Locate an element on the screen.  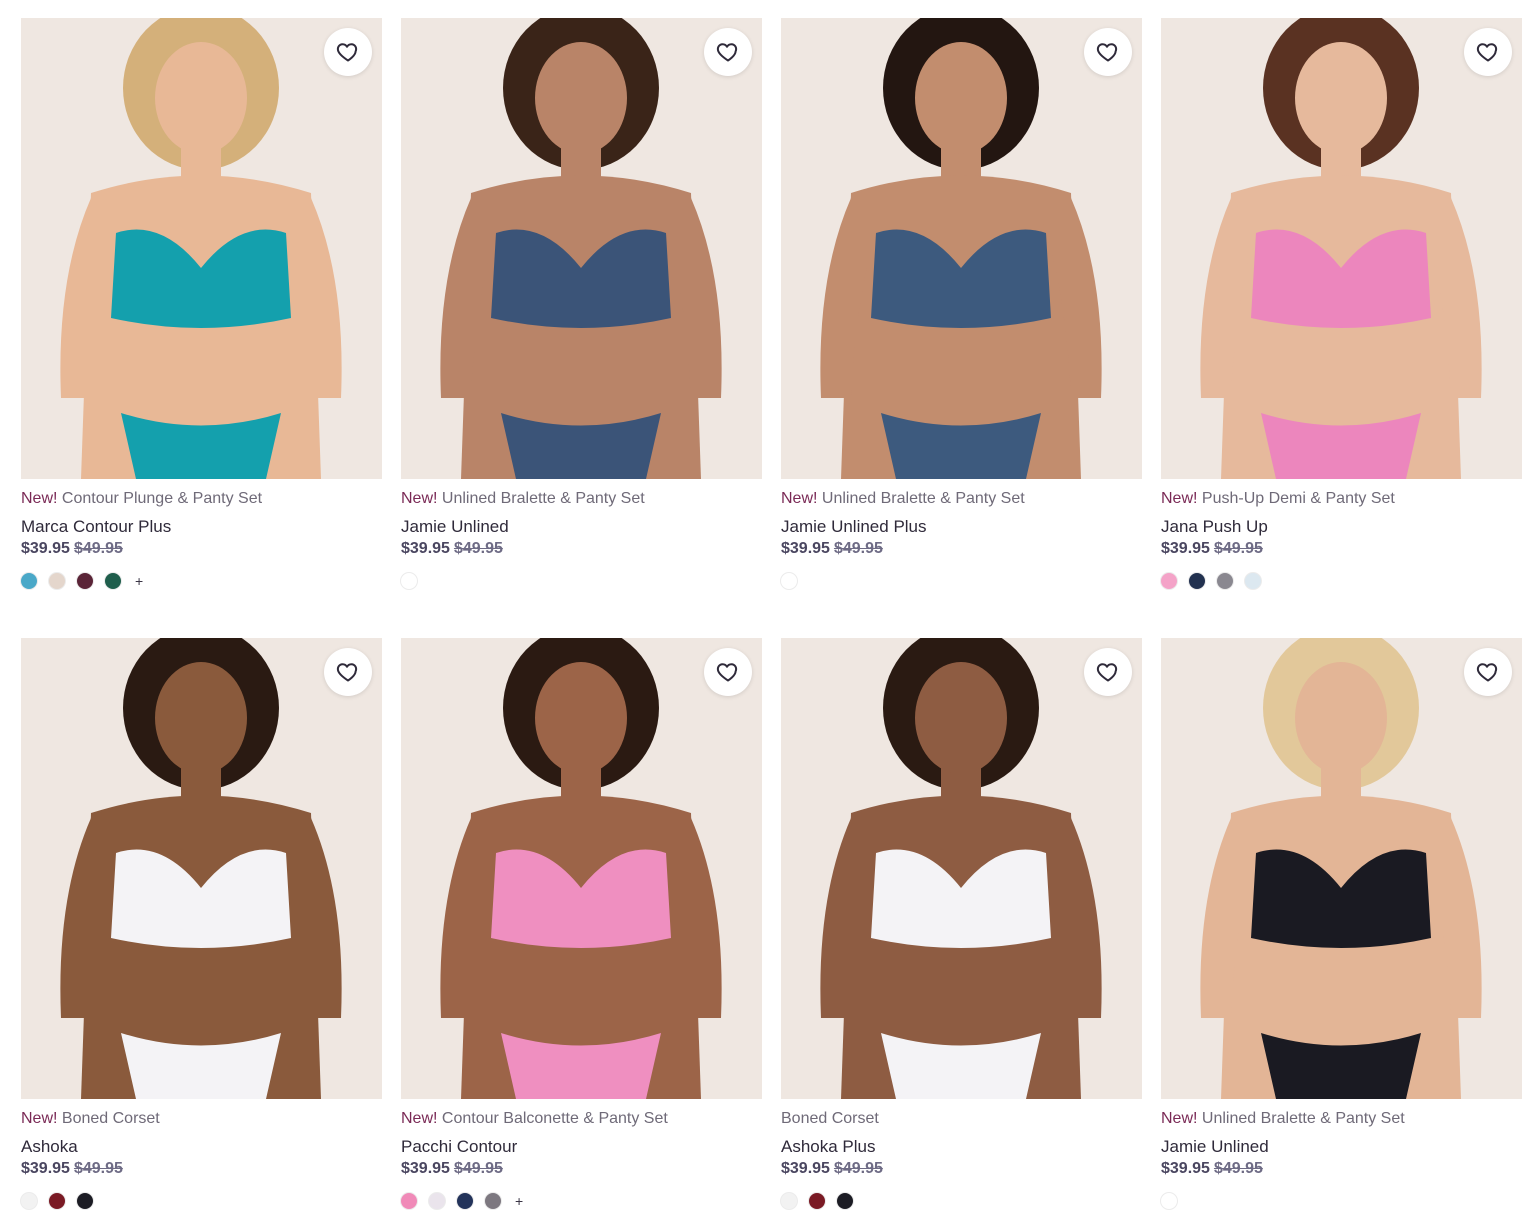
color-swatches: + is located at coordinates (581, 1201).